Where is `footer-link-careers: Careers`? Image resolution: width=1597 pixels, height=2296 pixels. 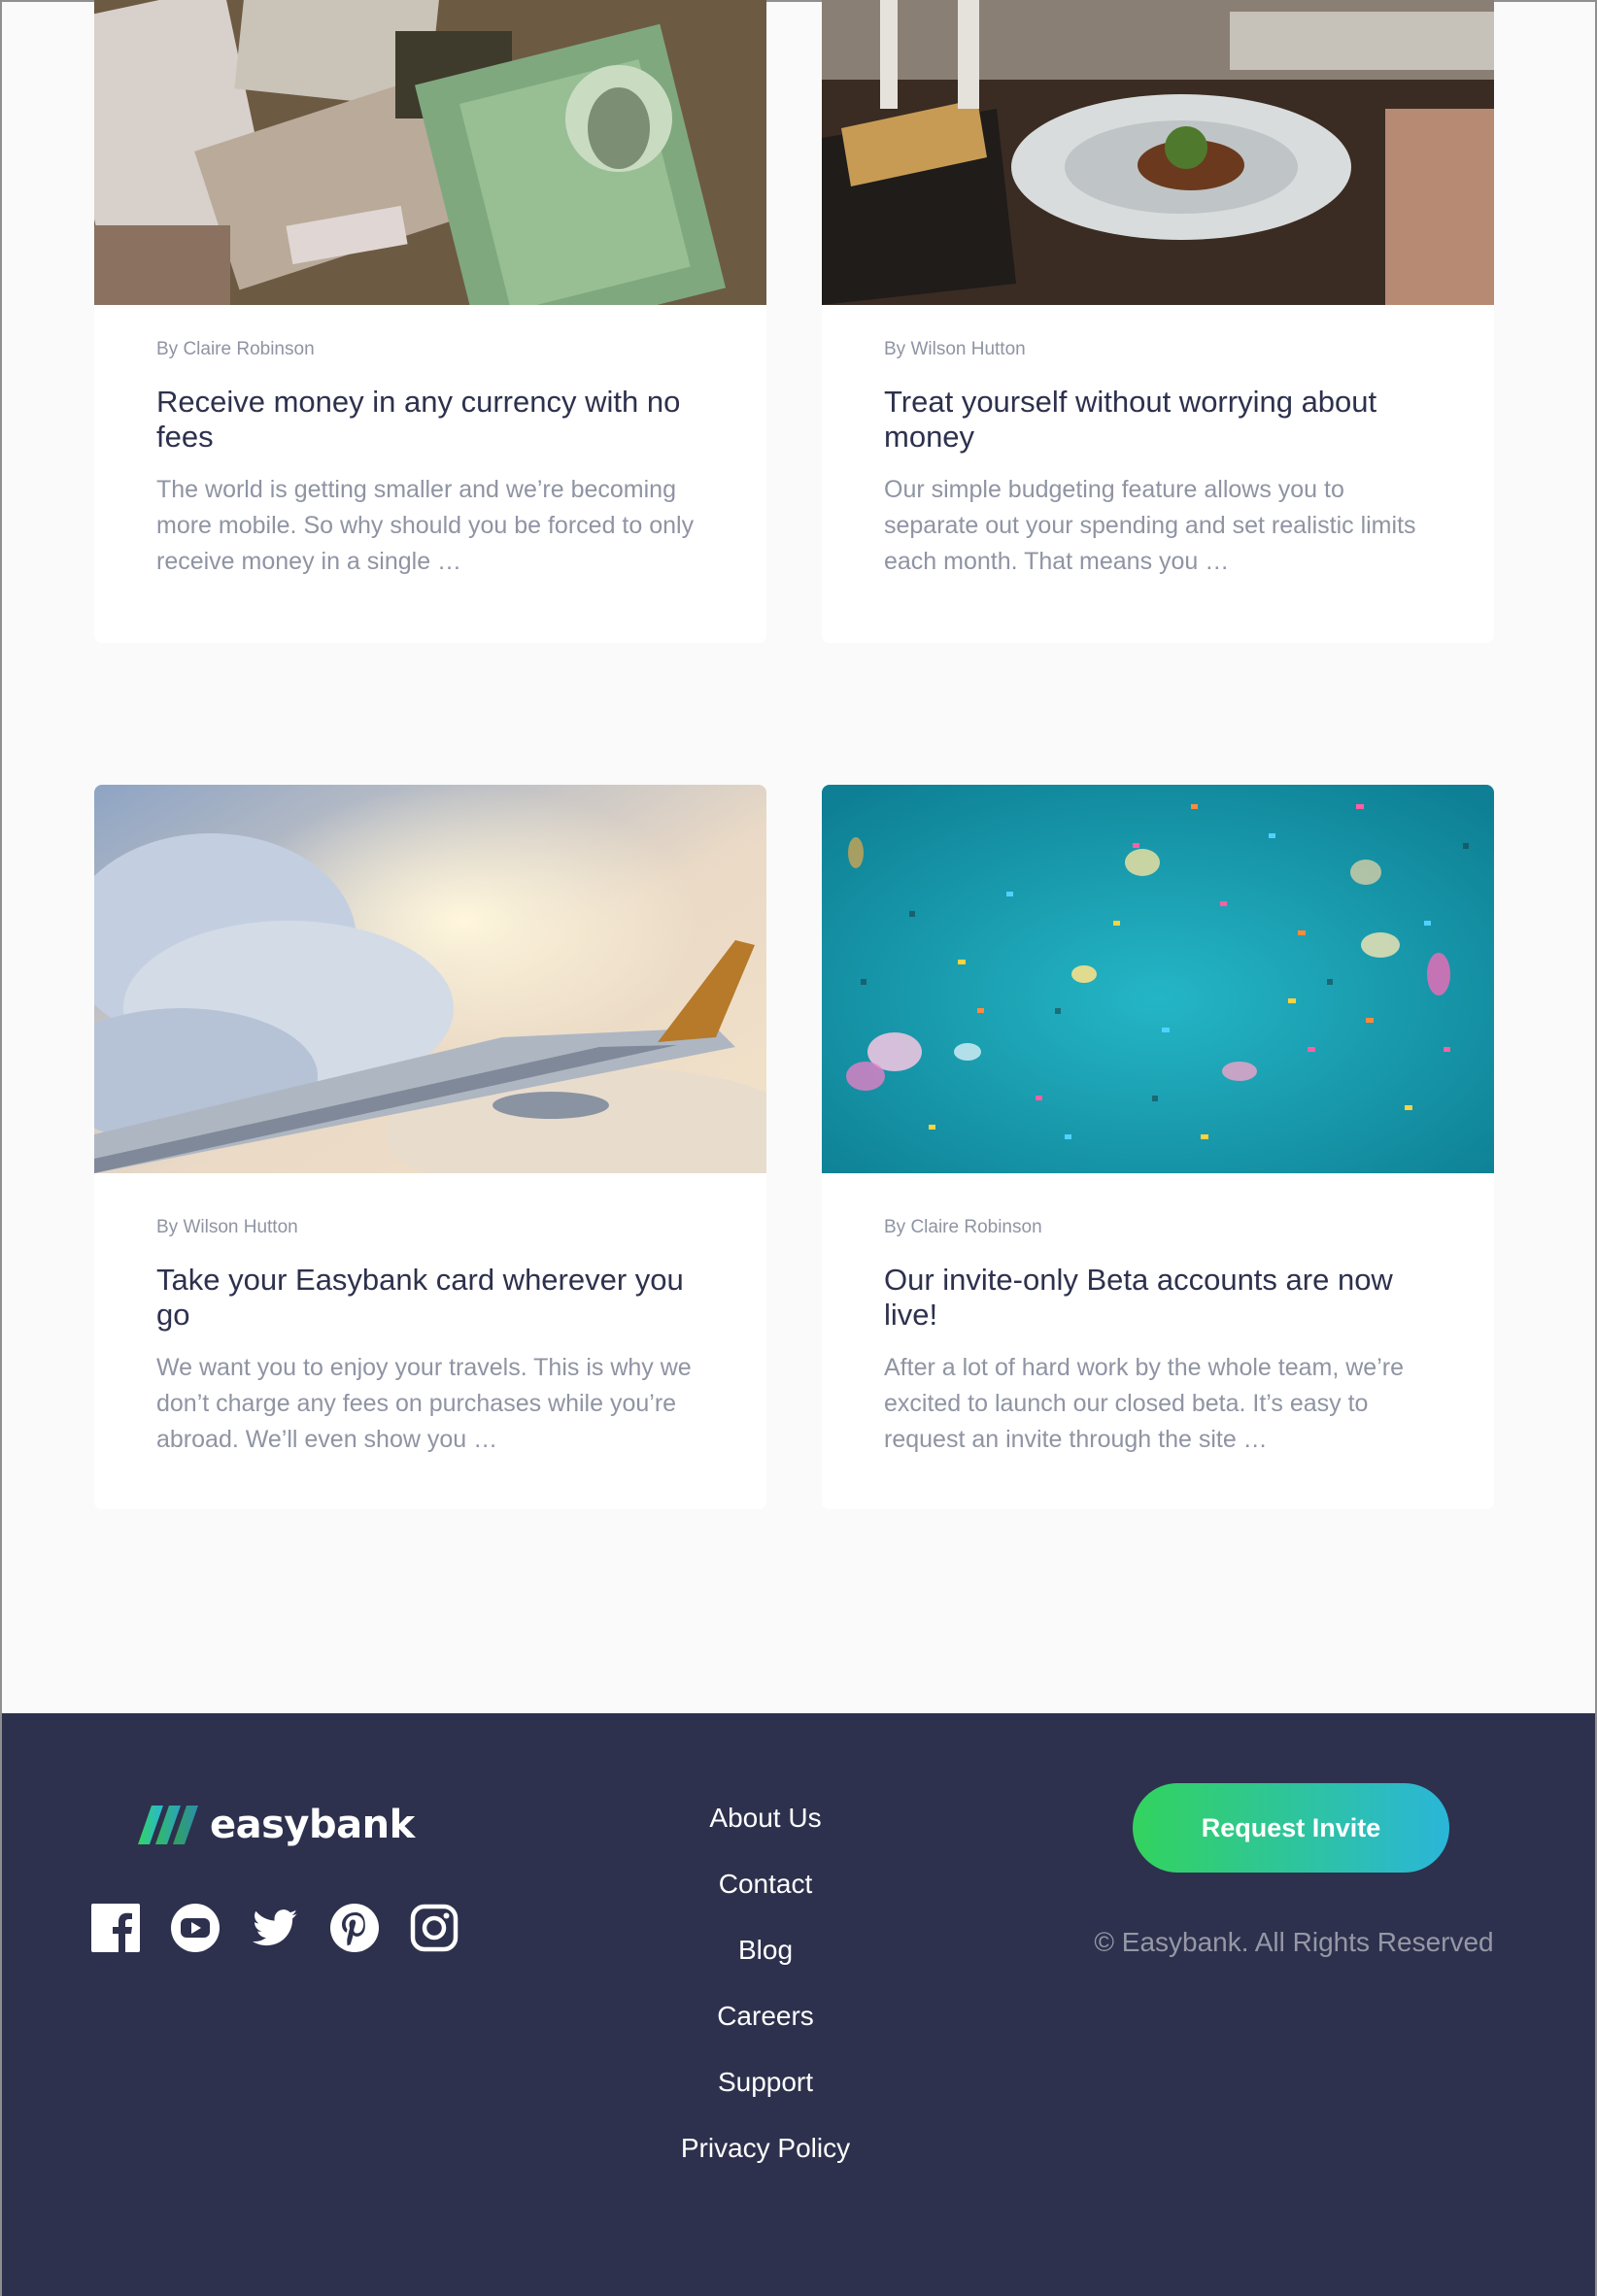
footer-link-careers: Careers is located at coordinates (765, 2032).